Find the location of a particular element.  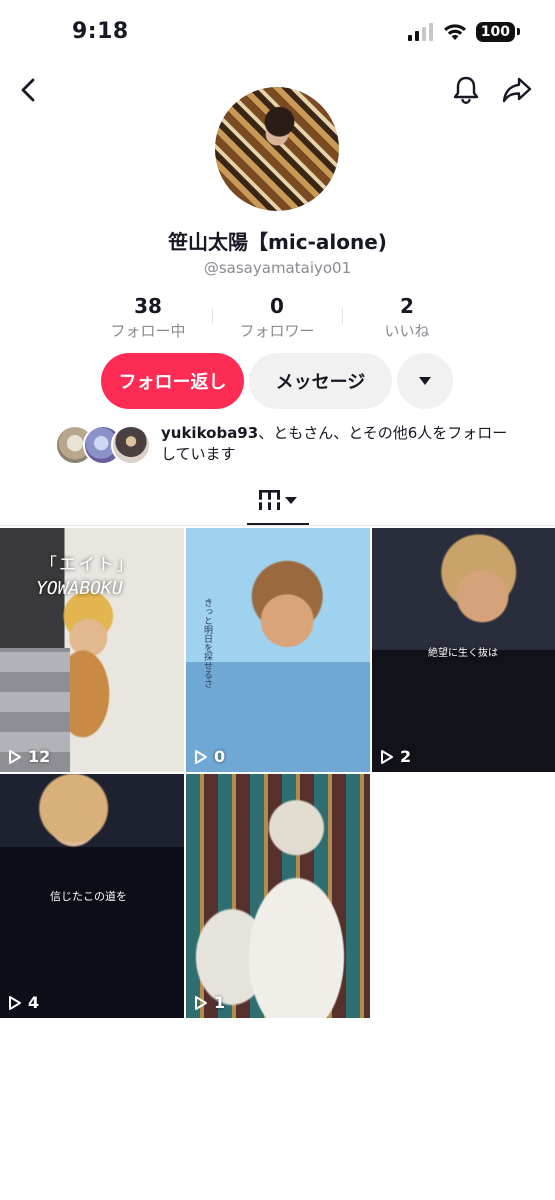

back-icon is located at coordinates (28, 90).